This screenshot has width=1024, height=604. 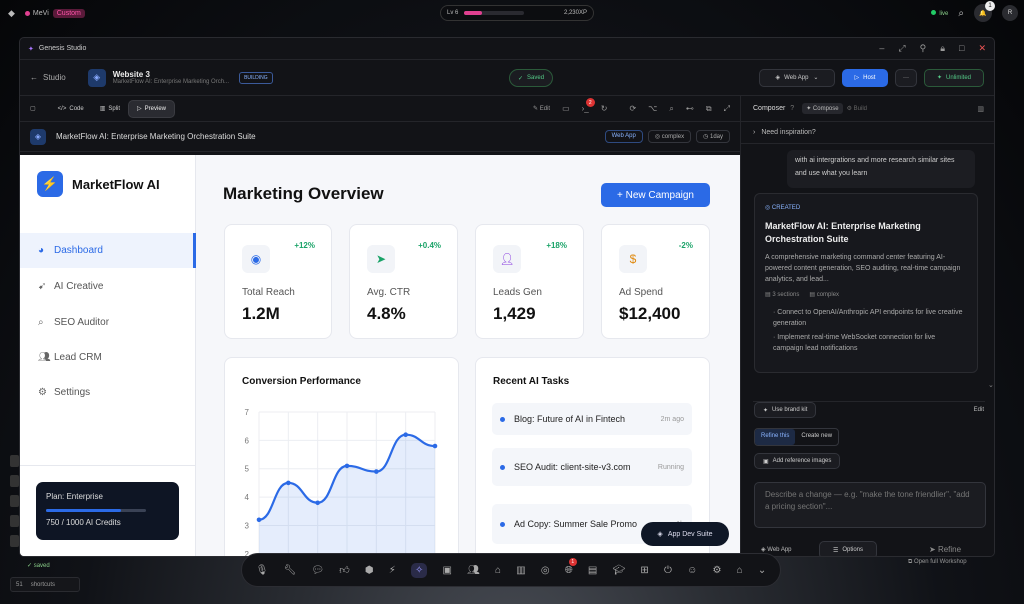 What do you see at coordinates (754, 132) in the screenshot?
I see `chevron-right-icon: ›` at bounding box center [754, 132].